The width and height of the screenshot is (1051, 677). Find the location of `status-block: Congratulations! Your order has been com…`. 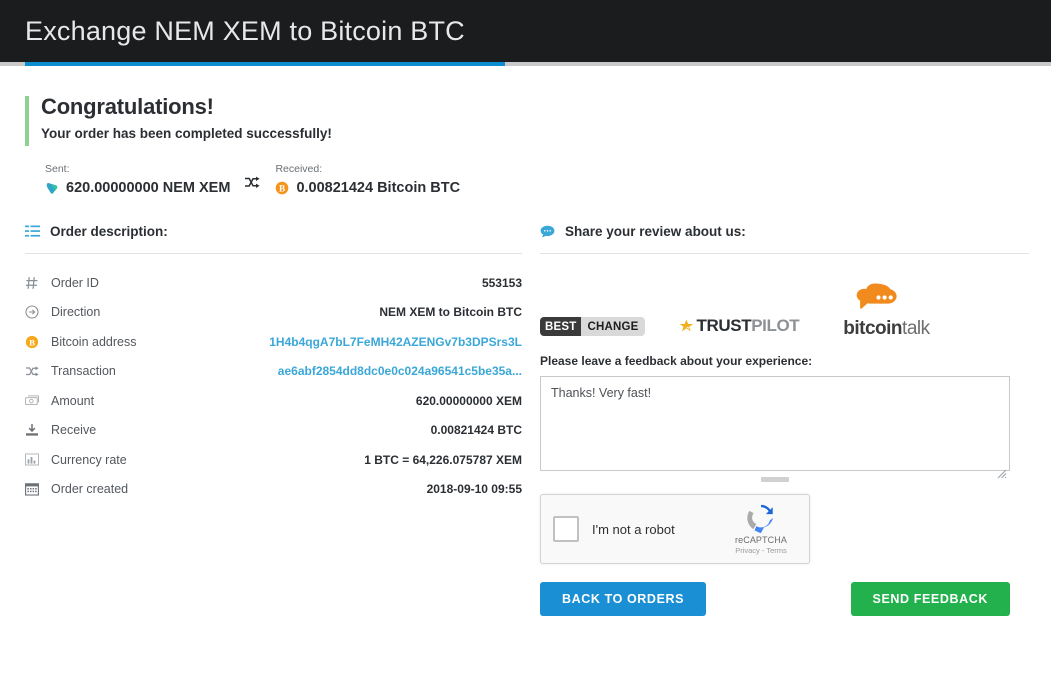

status-block: Congratulations! Your order has been com… is located at coordinates (525, 120).